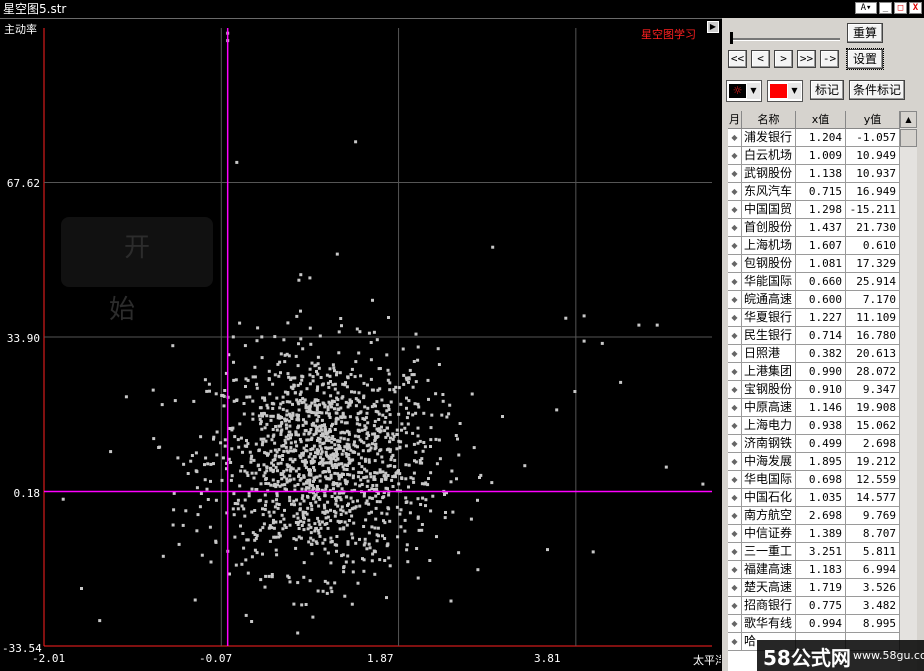  I want to click on scroll-thumb, so click(908, 138).